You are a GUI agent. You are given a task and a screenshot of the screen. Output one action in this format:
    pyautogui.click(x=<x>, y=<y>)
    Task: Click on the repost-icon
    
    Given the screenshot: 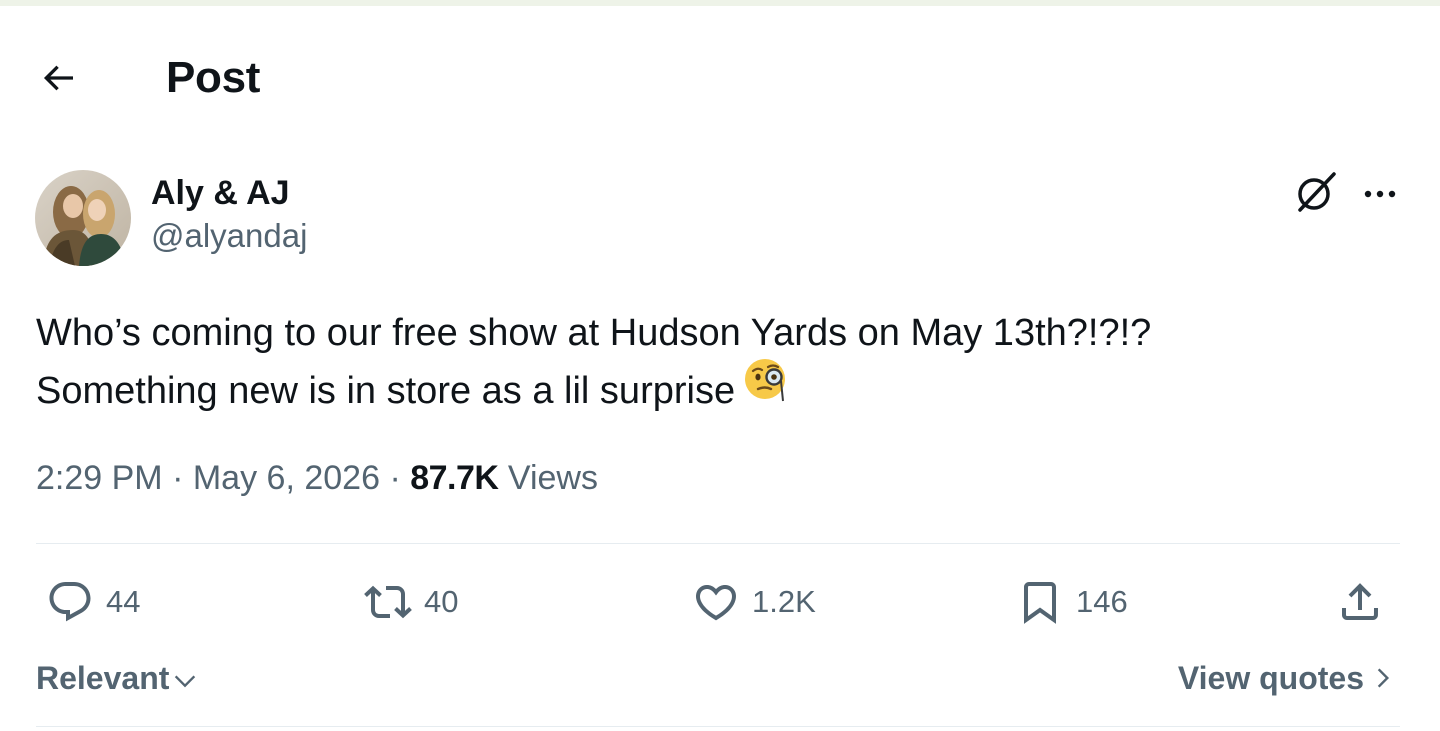 What is the action you would take?
    pyautogui.click(x=388, y=602)
    